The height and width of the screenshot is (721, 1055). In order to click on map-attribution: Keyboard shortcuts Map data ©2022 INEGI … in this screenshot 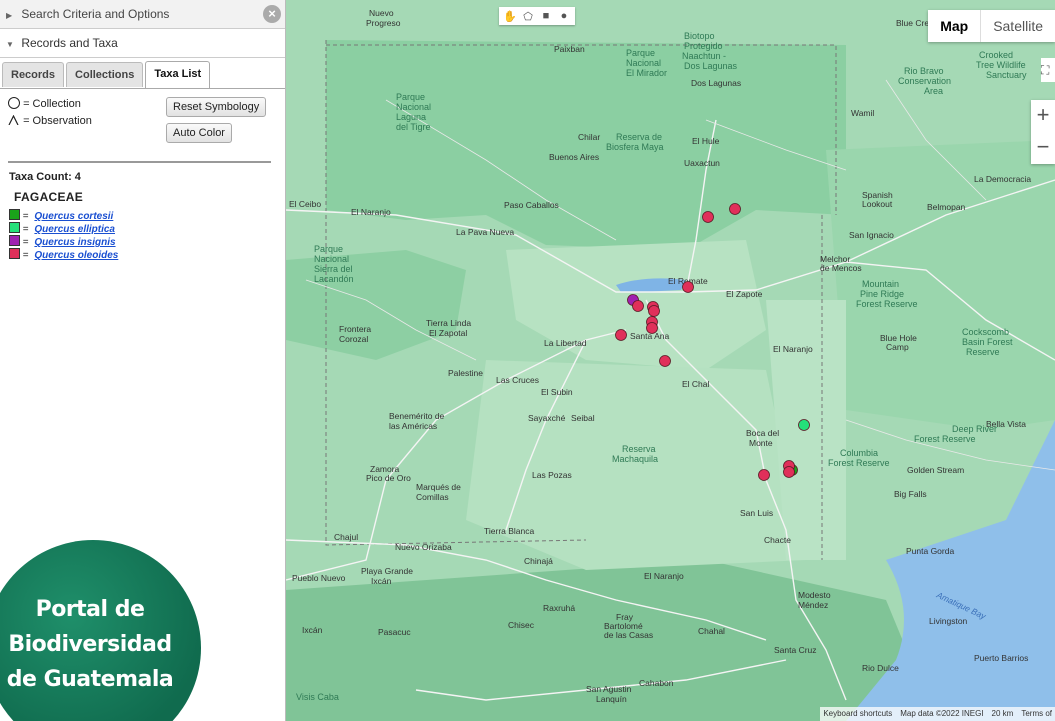, I will do `click(937, 714)`.